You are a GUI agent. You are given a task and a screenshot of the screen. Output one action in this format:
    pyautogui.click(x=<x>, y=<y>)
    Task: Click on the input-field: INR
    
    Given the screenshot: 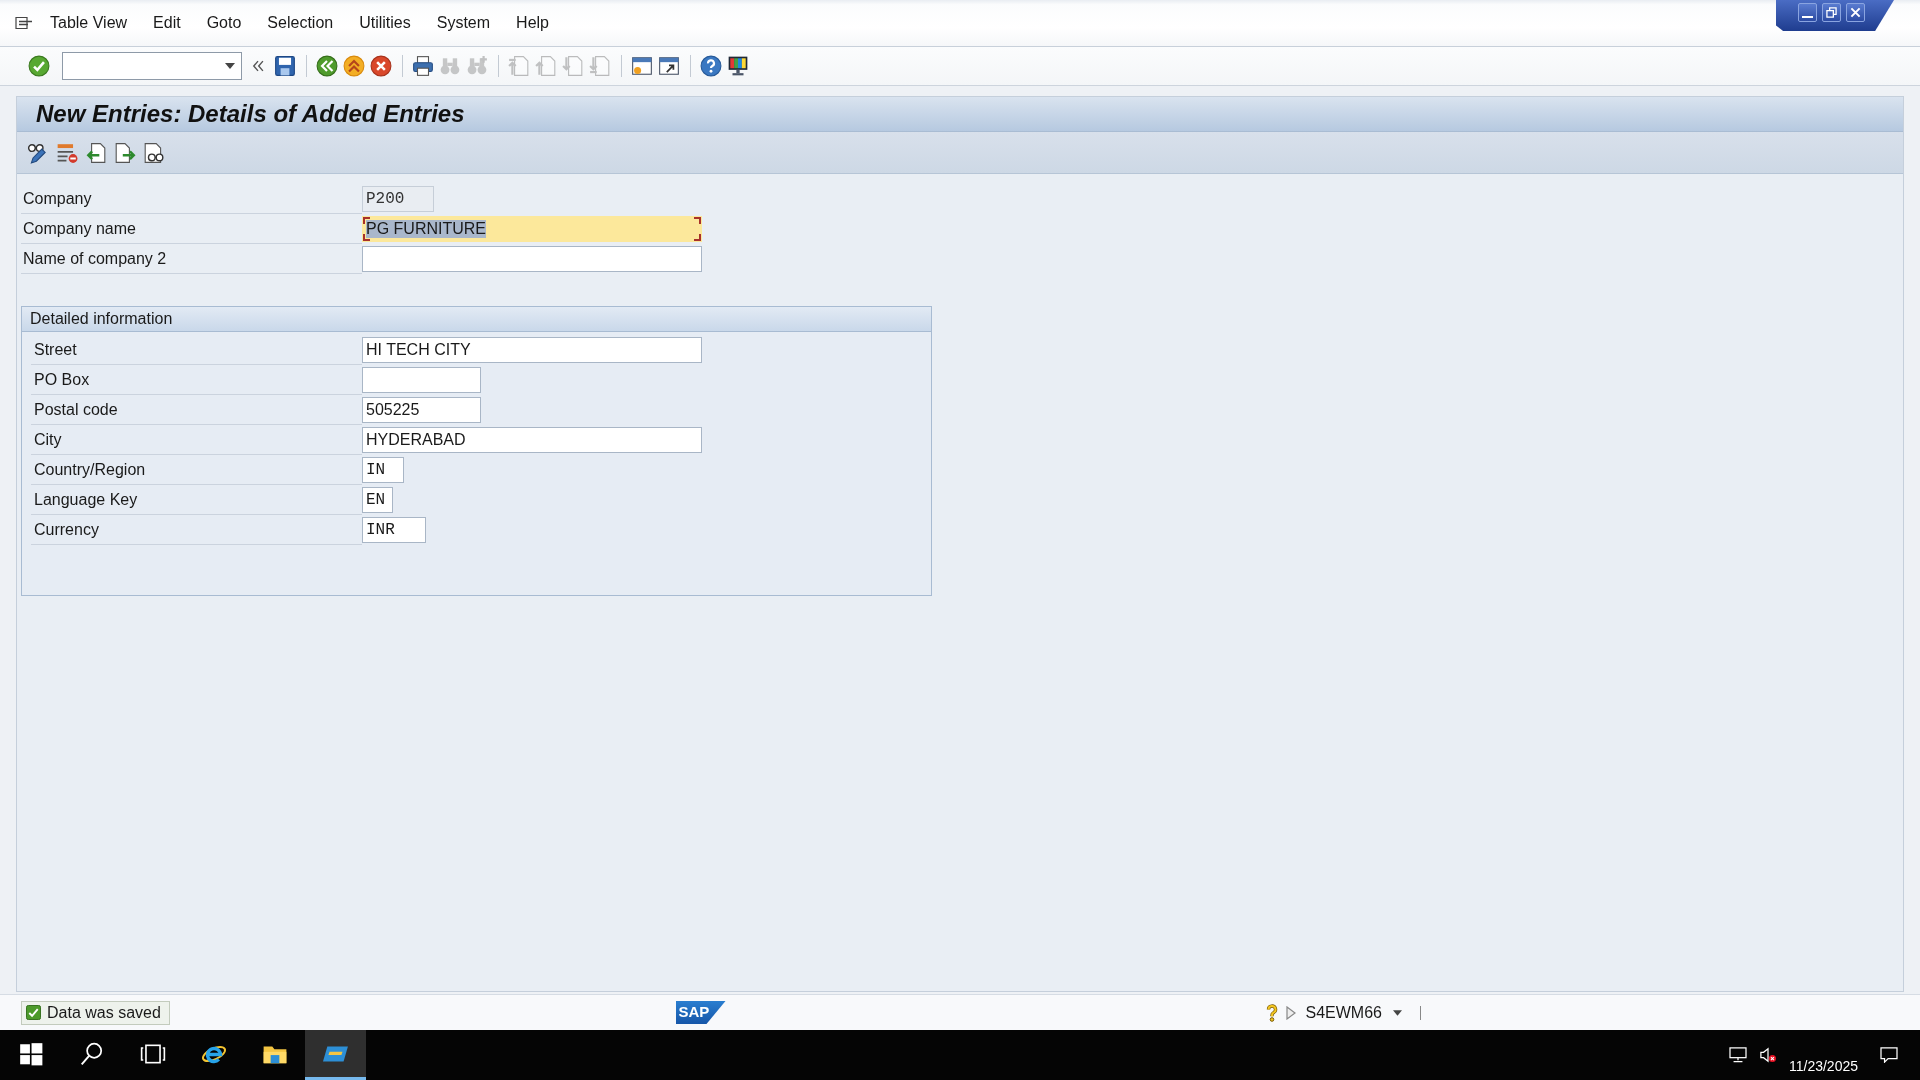 What is the action you would take?
    pyautogui.click(x=394, y=530)
    